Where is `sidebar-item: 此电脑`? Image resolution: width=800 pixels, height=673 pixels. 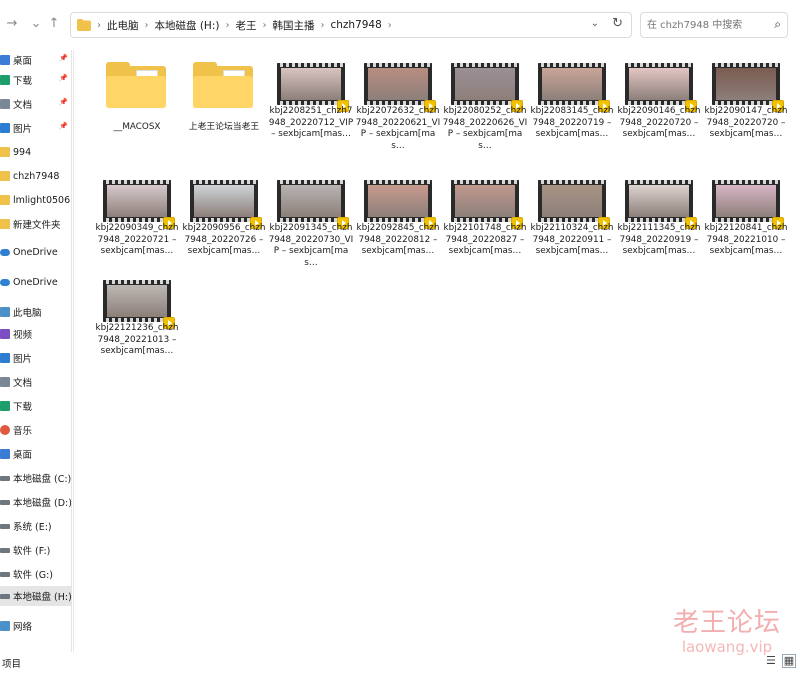
sidebar-item: 此电脑 is located at coordinates (35, 312).